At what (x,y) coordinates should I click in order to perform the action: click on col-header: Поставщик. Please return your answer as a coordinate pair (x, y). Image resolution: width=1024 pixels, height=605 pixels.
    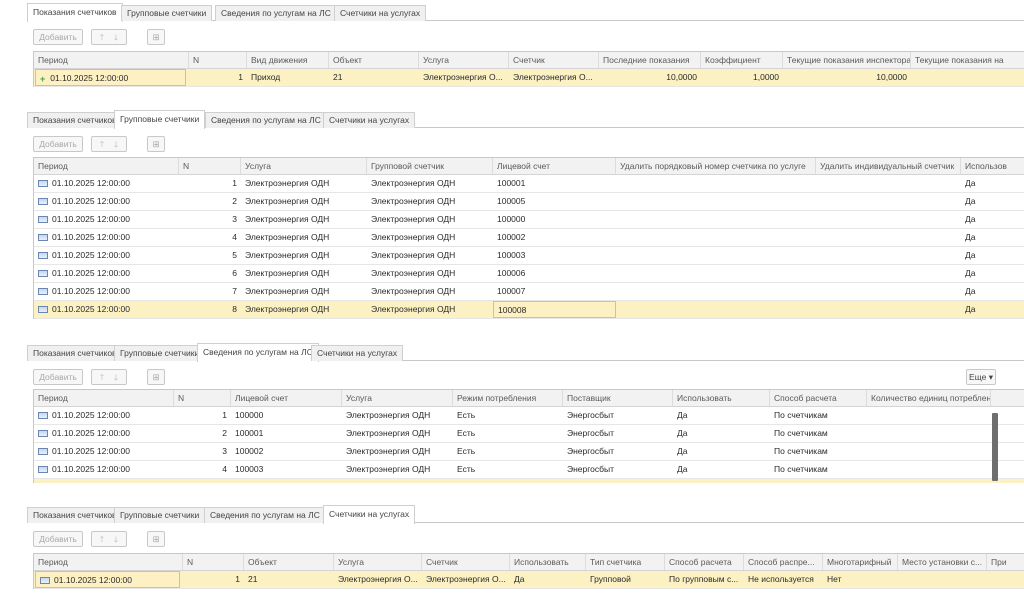
    Looking at the image, I should click on (618, 398).